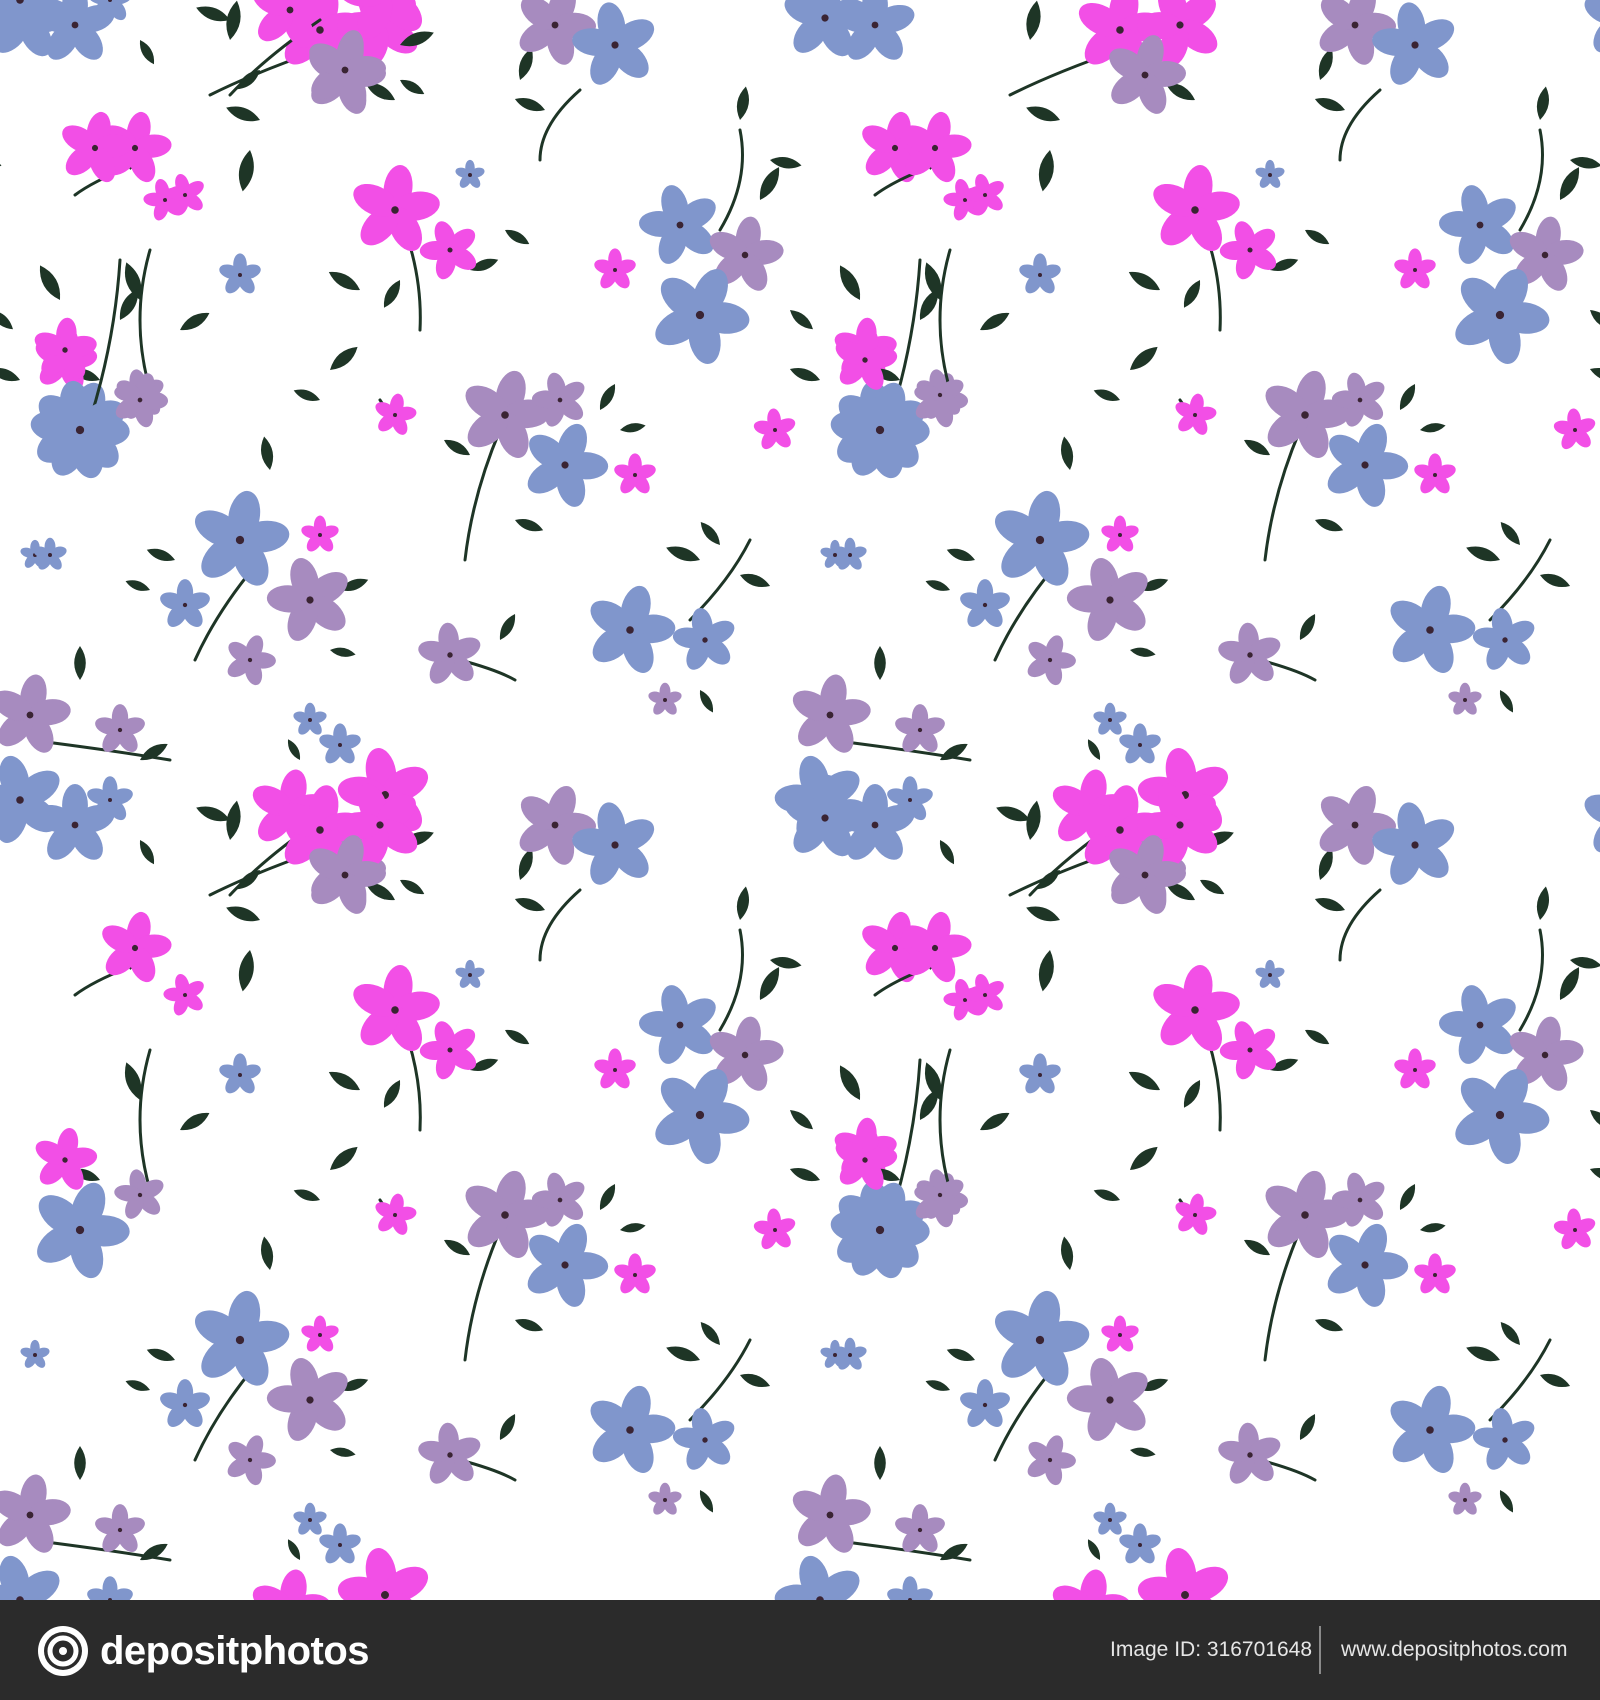 This screenshot has height=1700, width=1600. I want to click on image-id-label: Image ID:, so click(1156, 1649).